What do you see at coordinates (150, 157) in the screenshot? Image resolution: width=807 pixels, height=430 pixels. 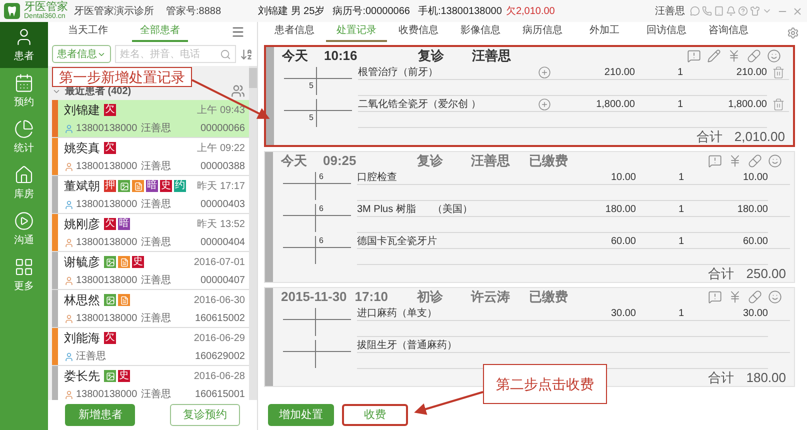 I see `patient-card: 姚奕真 欠 上午 09:22 13800138000 汪善思 00000388` at bounding box center [150, 157].